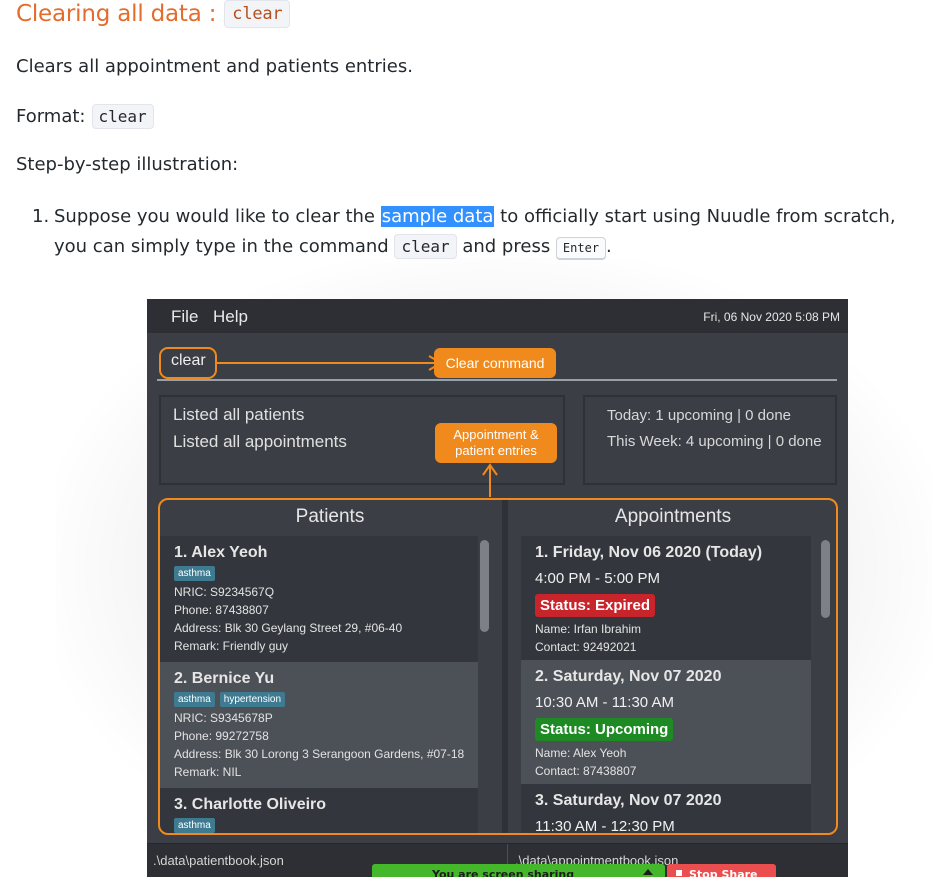 This screenshot has height=877, width=932. I want to click on format-line: Format: clear, so click(85, 116).